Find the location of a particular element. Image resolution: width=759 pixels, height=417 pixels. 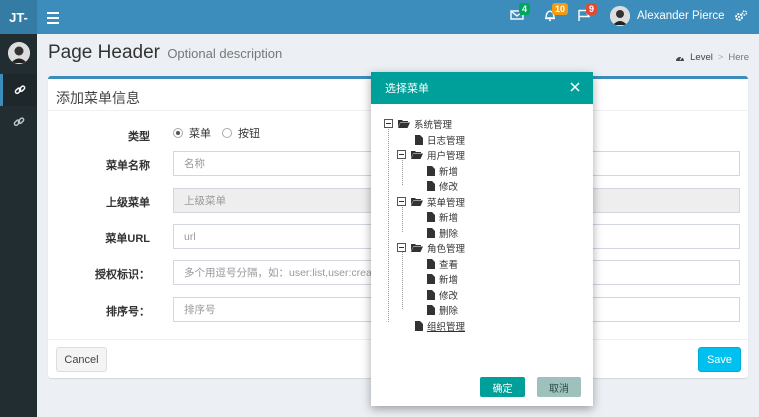

tree-label-role-add: 新增 is located at coordinates (449, 280).